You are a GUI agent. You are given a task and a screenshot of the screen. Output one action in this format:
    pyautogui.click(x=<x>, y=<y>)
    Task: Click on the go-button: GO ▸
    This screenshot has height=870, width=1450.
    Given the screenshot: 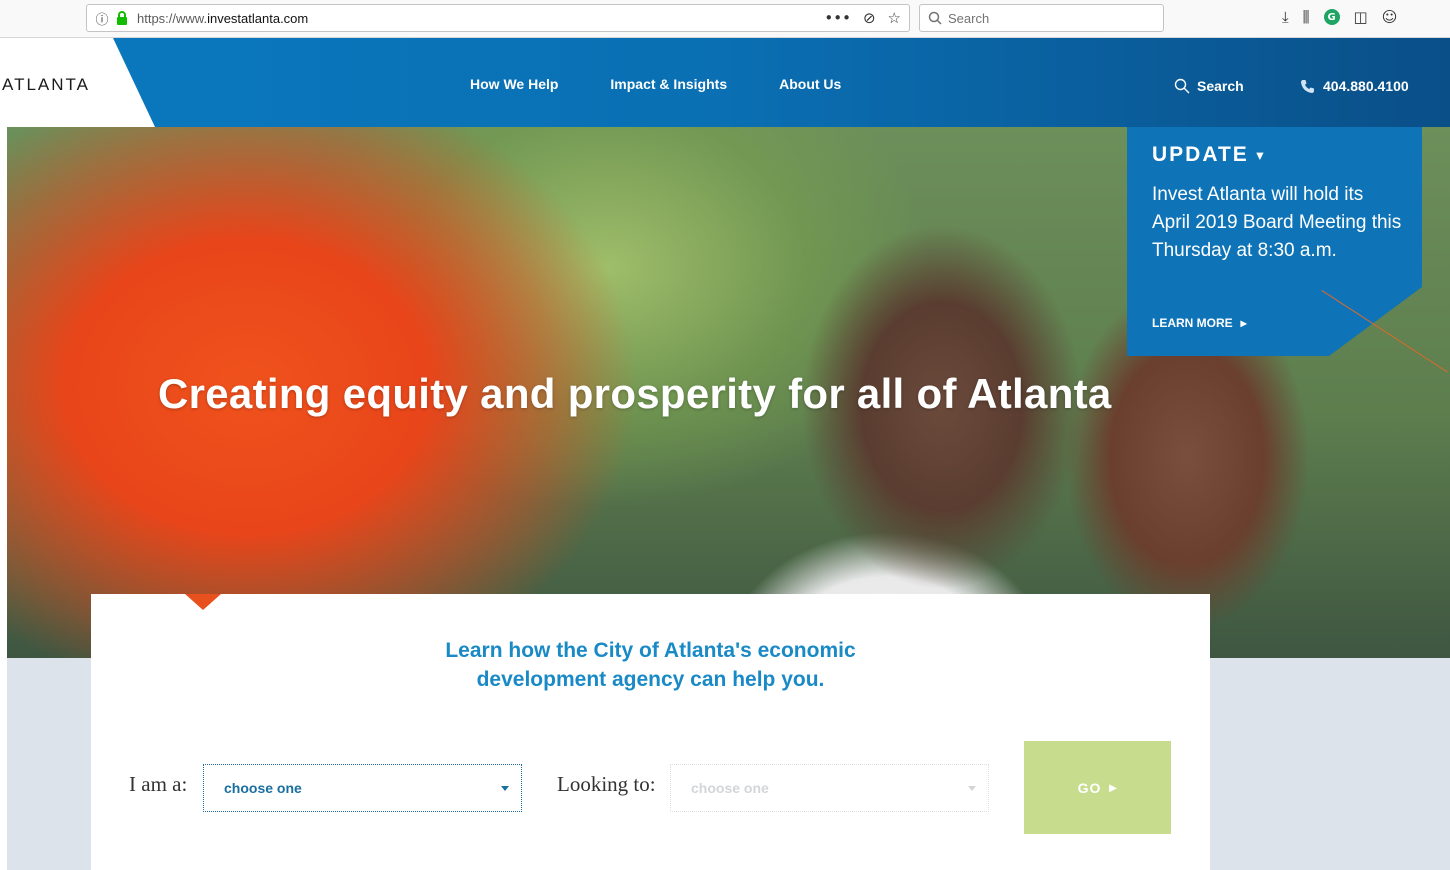 What is the action you would take?
    pyautogui.click(x=1097, y=787)
    